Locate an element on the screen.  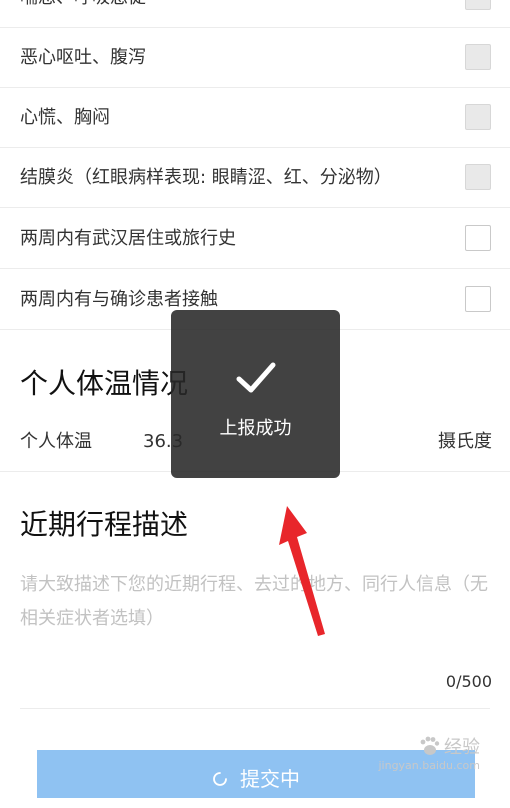
symptom-label: 结膜炎（红眼病样表现: 眼睛涩、红、分泌物） is located at coordinates (206, 177).